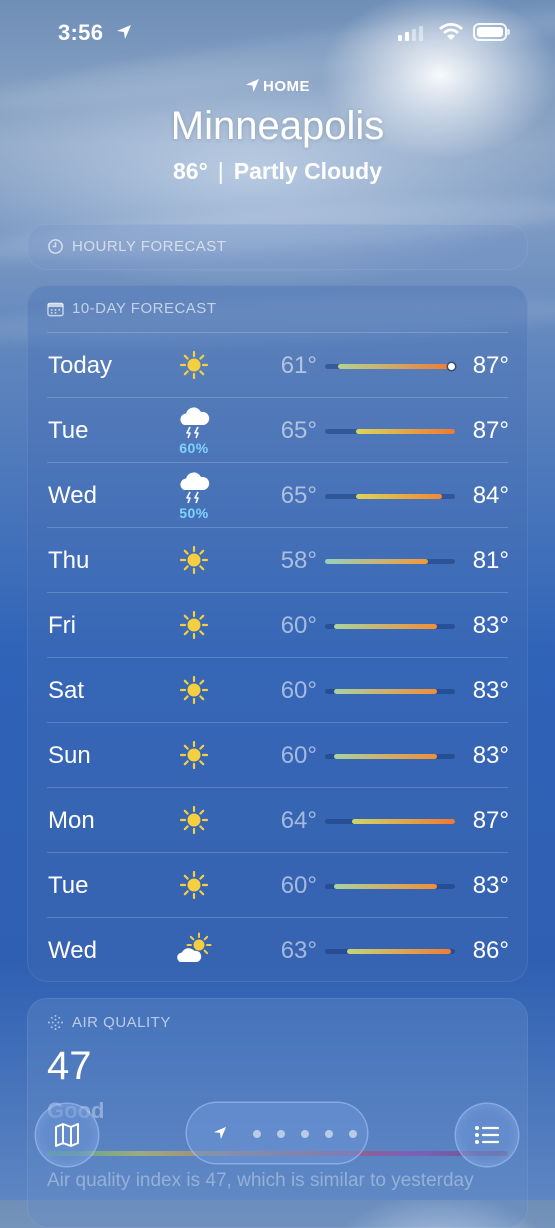 Image resolution: width=555 pixels, height=1228 pixels. I want to click on ten-day-forecast-label: 10-DAY FORECAST, so click(144, 308).